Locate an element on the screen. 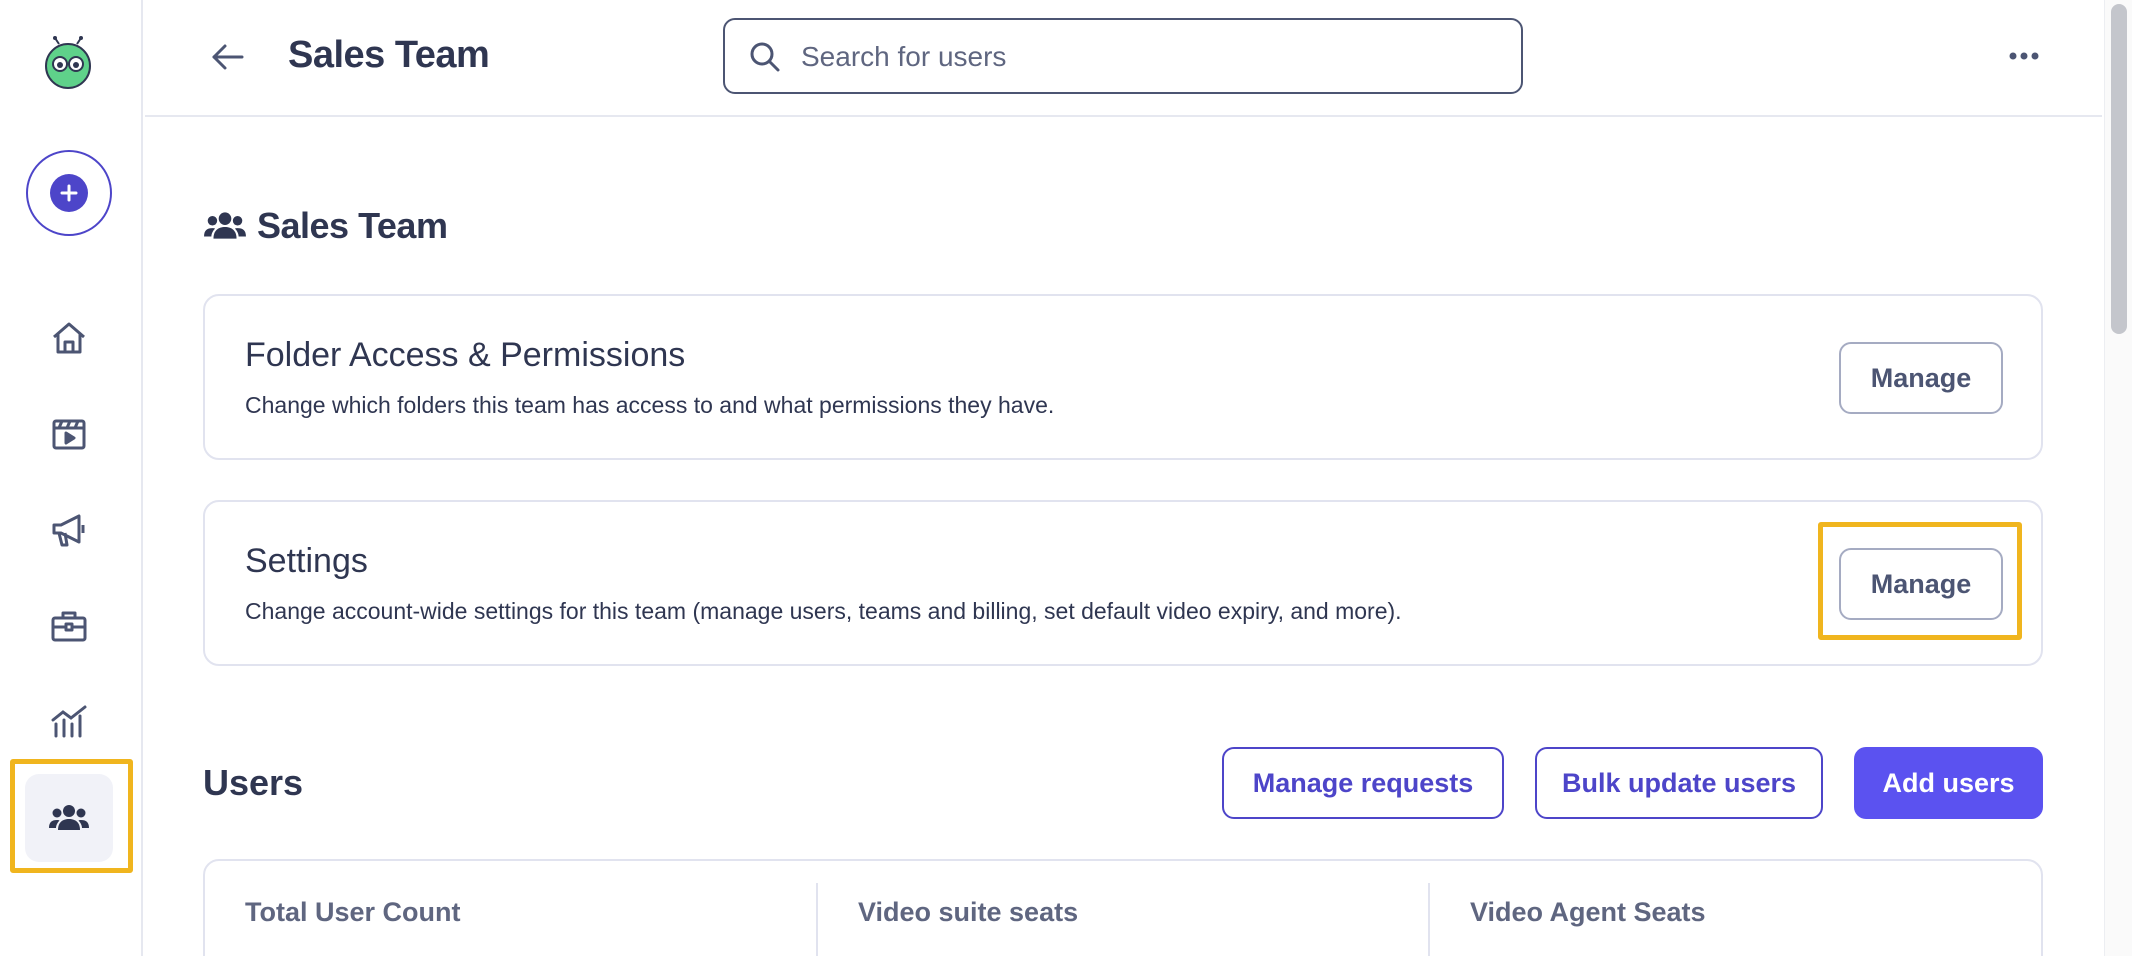 The height and width of the screenshot is (956, 2132). back-button is located at coordinates (228, 57).